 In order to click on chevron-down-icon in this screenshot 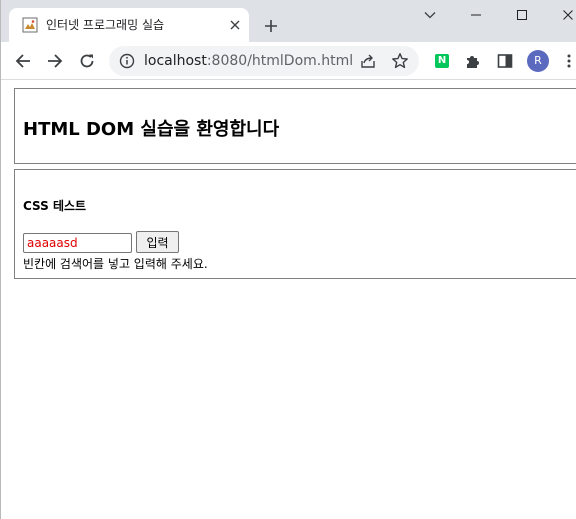, I will do `click(430, 15)`.